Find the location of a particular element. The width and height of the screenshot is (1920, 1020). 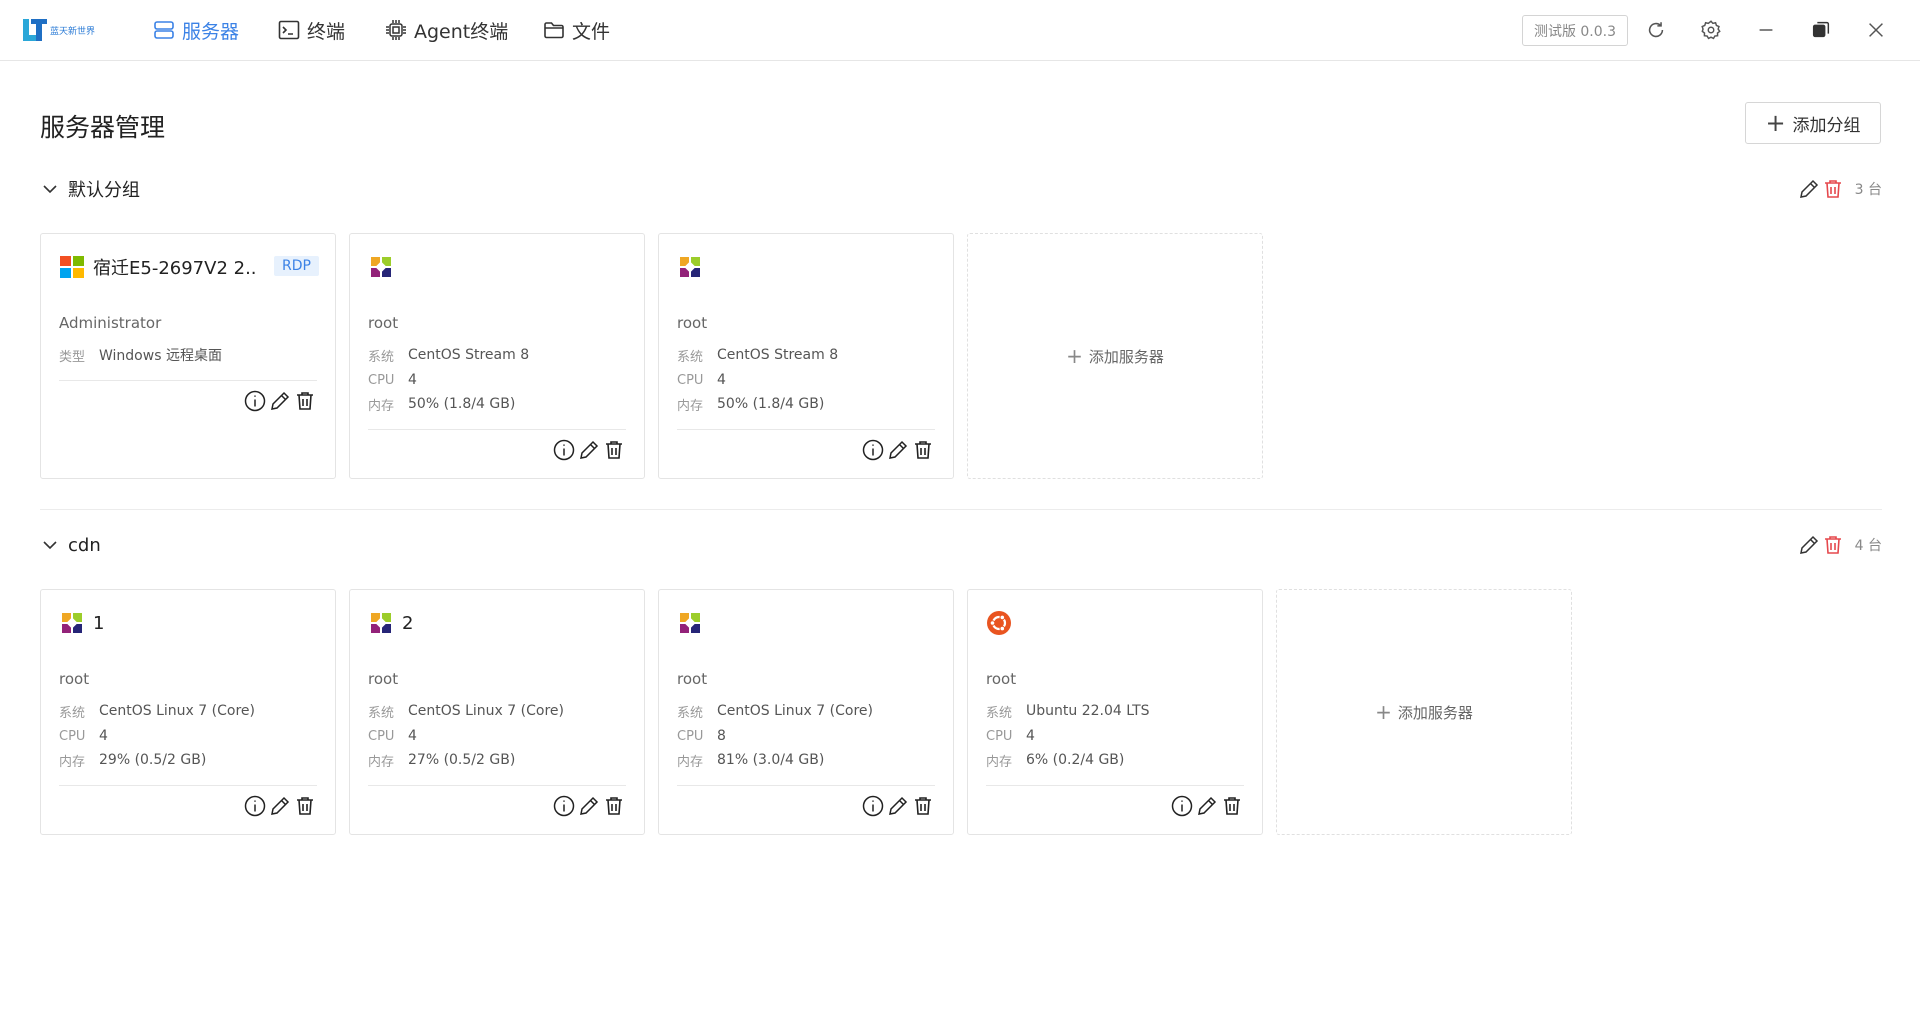

top-bar: 蓝天新世界 服务器 终端 Agent终端 文件 测试版 0.0.3 is located at coordinates (960, 30).